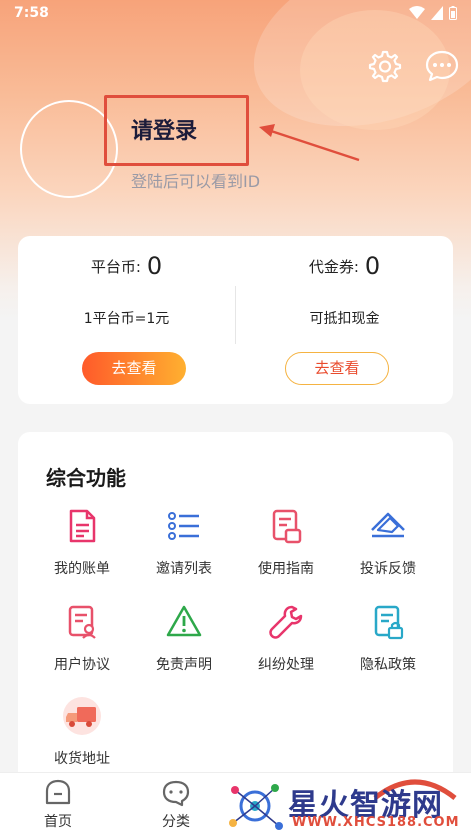 The width and height of the screenshot is (471, 837). I want to click on function-item-guide: 使用指南, so click(286, 542).